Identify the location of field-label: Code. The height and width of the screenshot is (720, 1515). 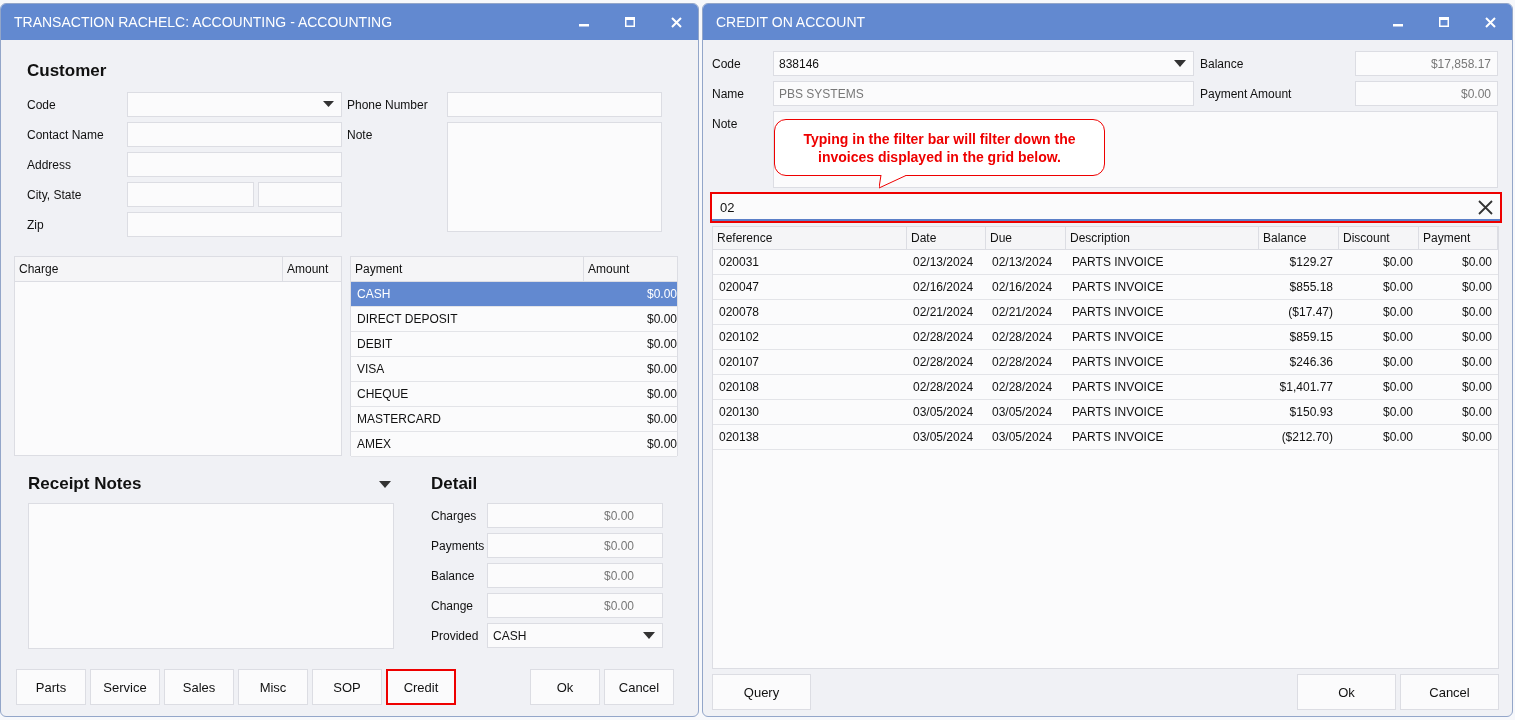
(42, 104).